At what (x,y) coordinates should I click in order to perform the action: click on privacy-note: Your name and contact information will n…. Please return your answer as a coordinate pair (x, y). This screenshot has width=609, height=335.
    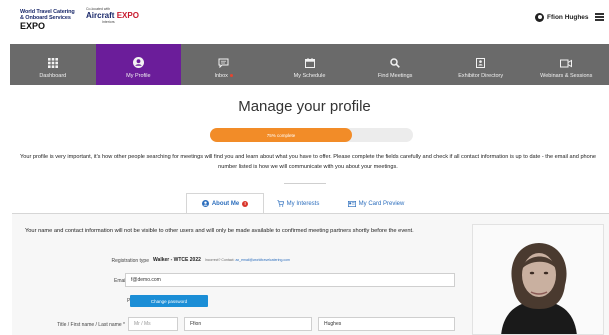
    Looking at the image, I should click on (219, 231).